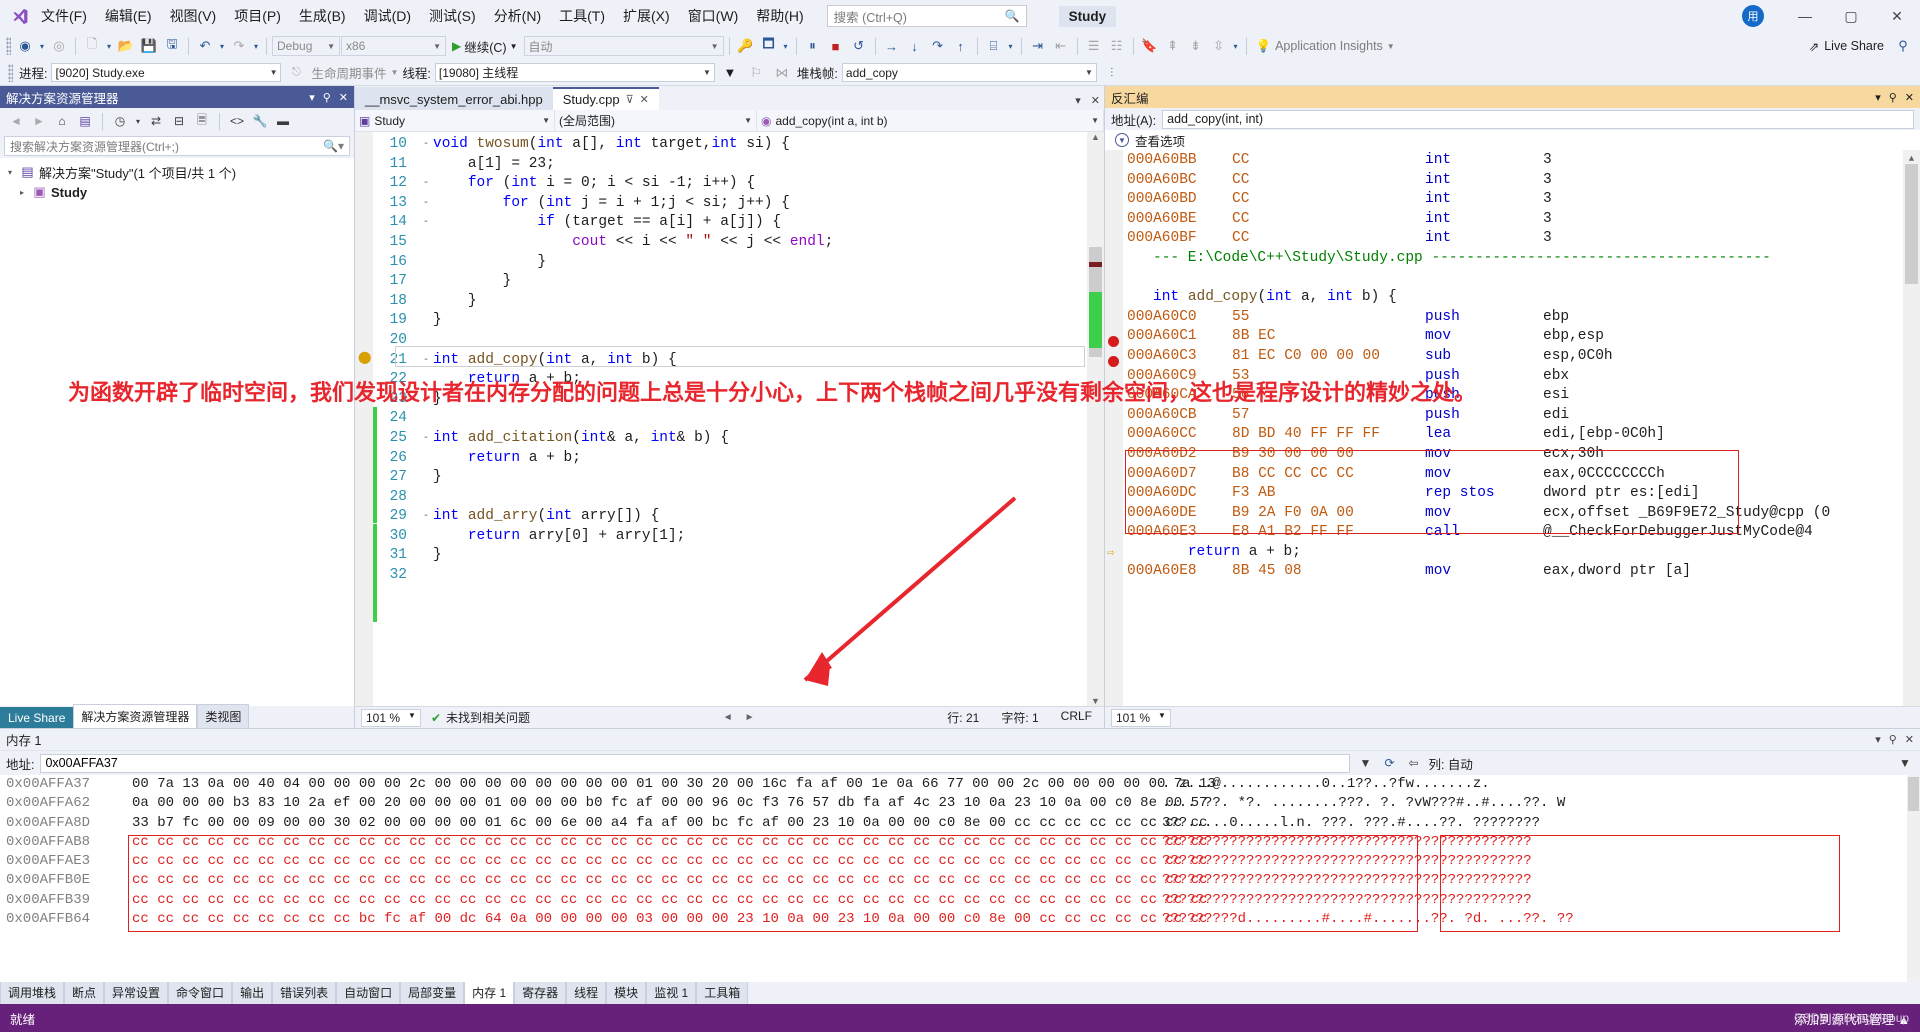 The height and width of the screenshot is (1032, 1920). Describe the element at coordinates (480, 717) in the screenshot. I see `editor-issues-indicator: ✔ 未找到相关问题` at that location.